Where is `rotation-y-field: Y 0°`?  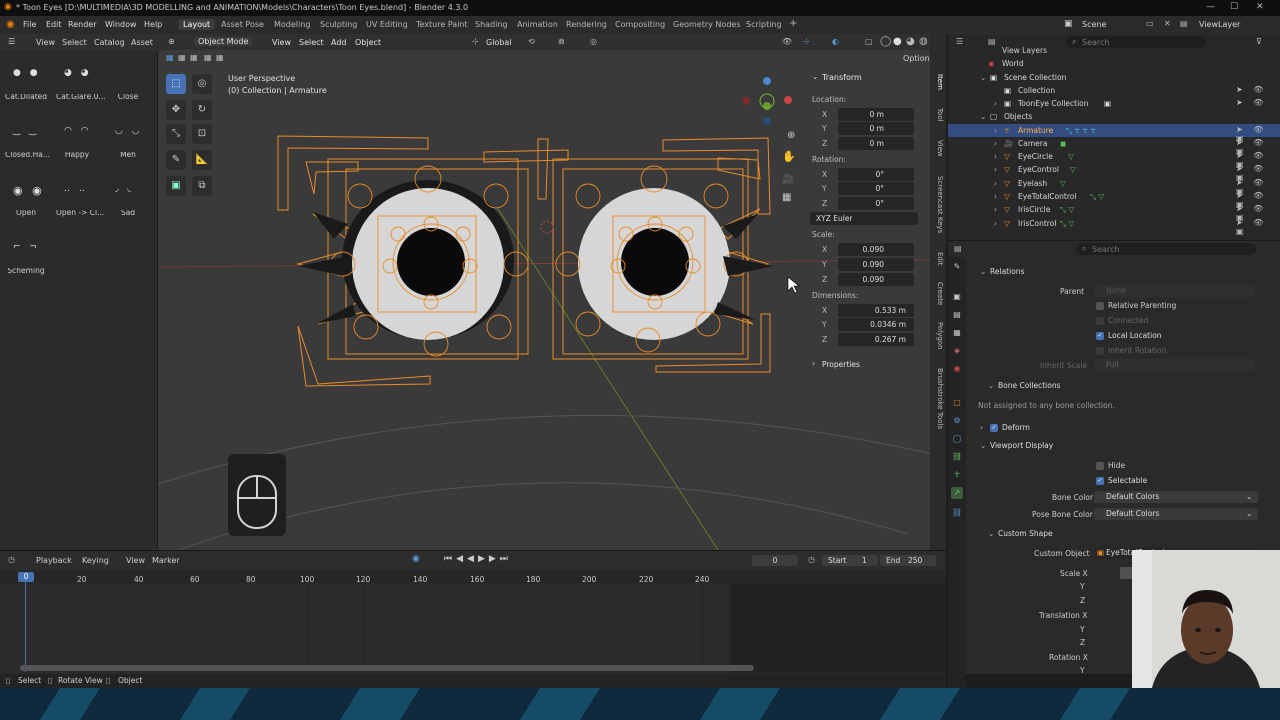 rotation-y-field: Y 0° is located at coordinates (862, 188).